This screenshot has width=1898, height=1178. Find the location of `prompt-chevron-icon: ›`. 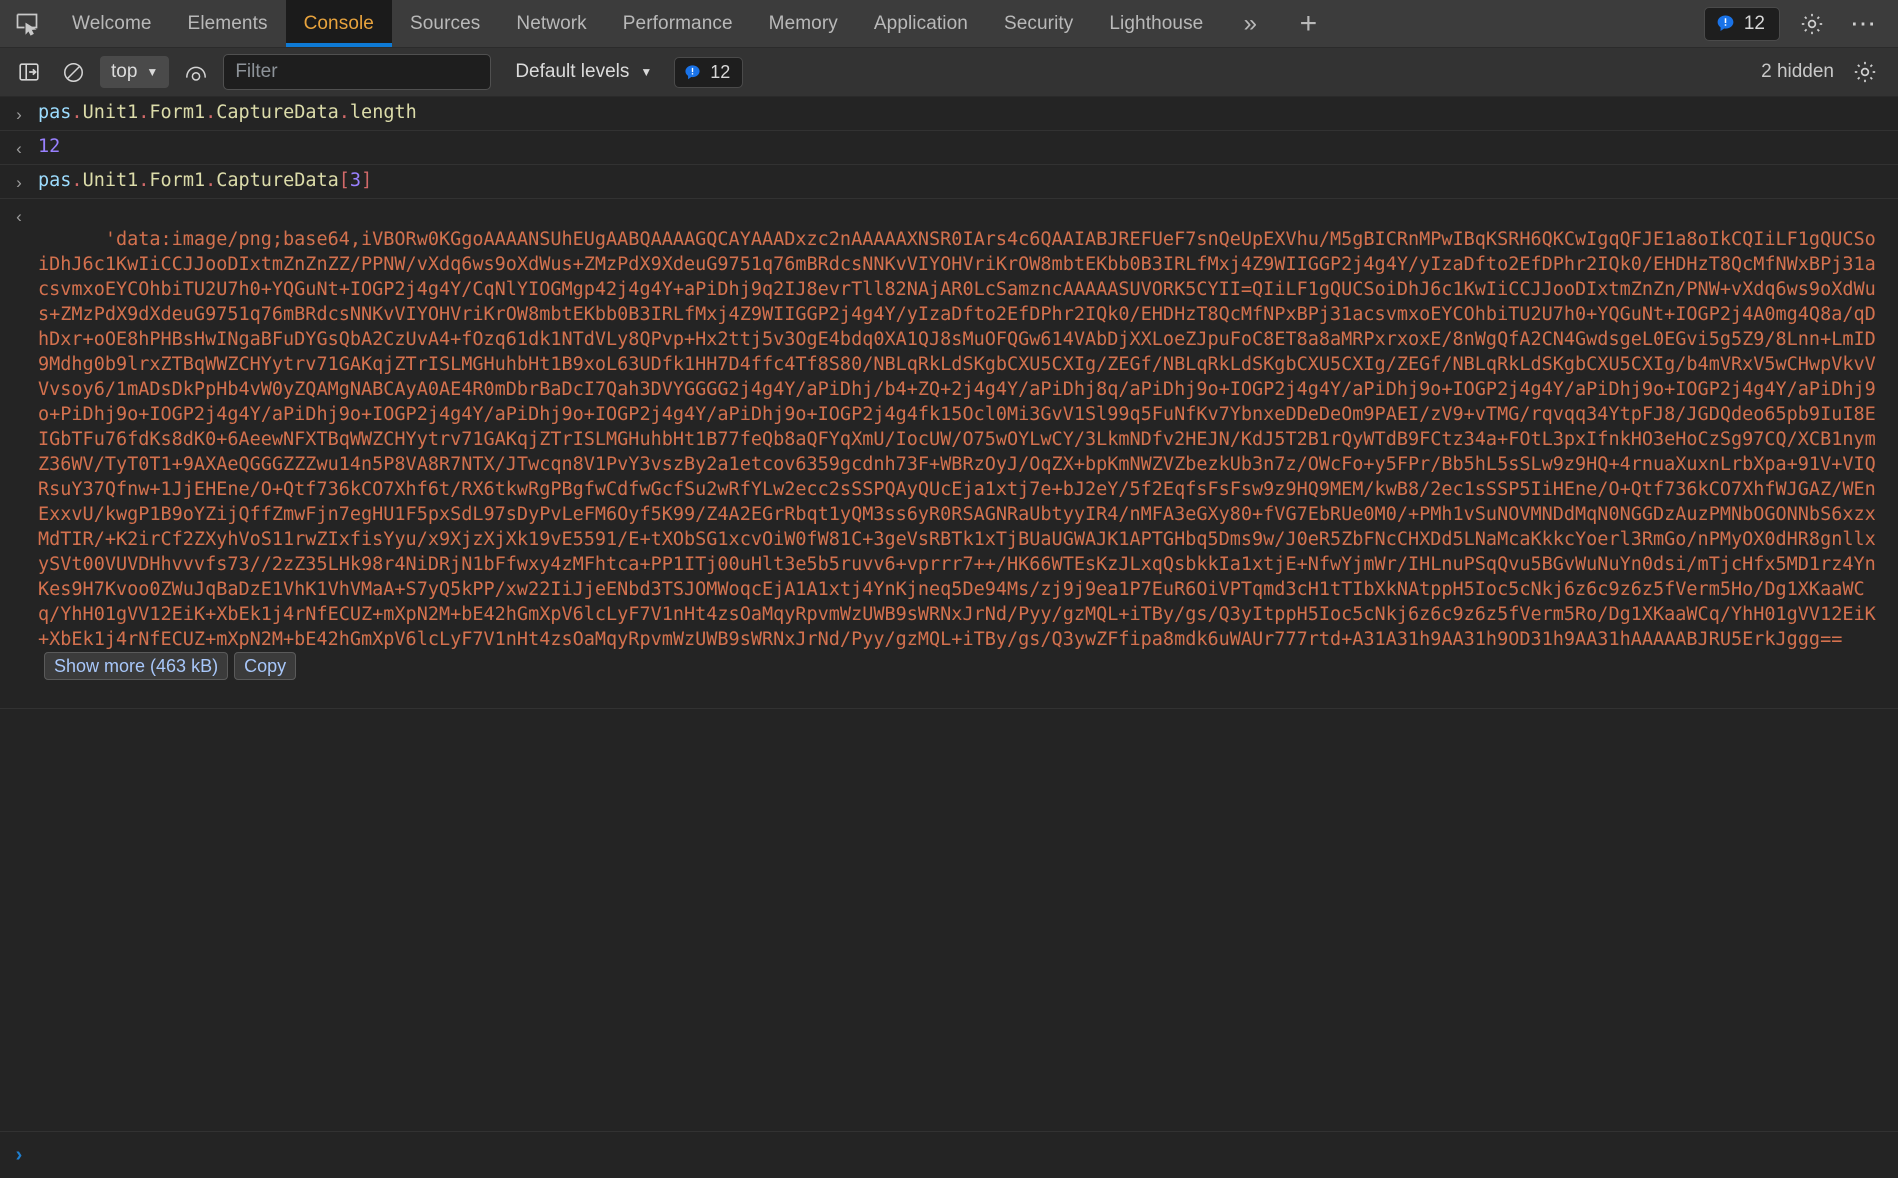

prompt-chevron-icon: › is located at coordinates (19, 1154).